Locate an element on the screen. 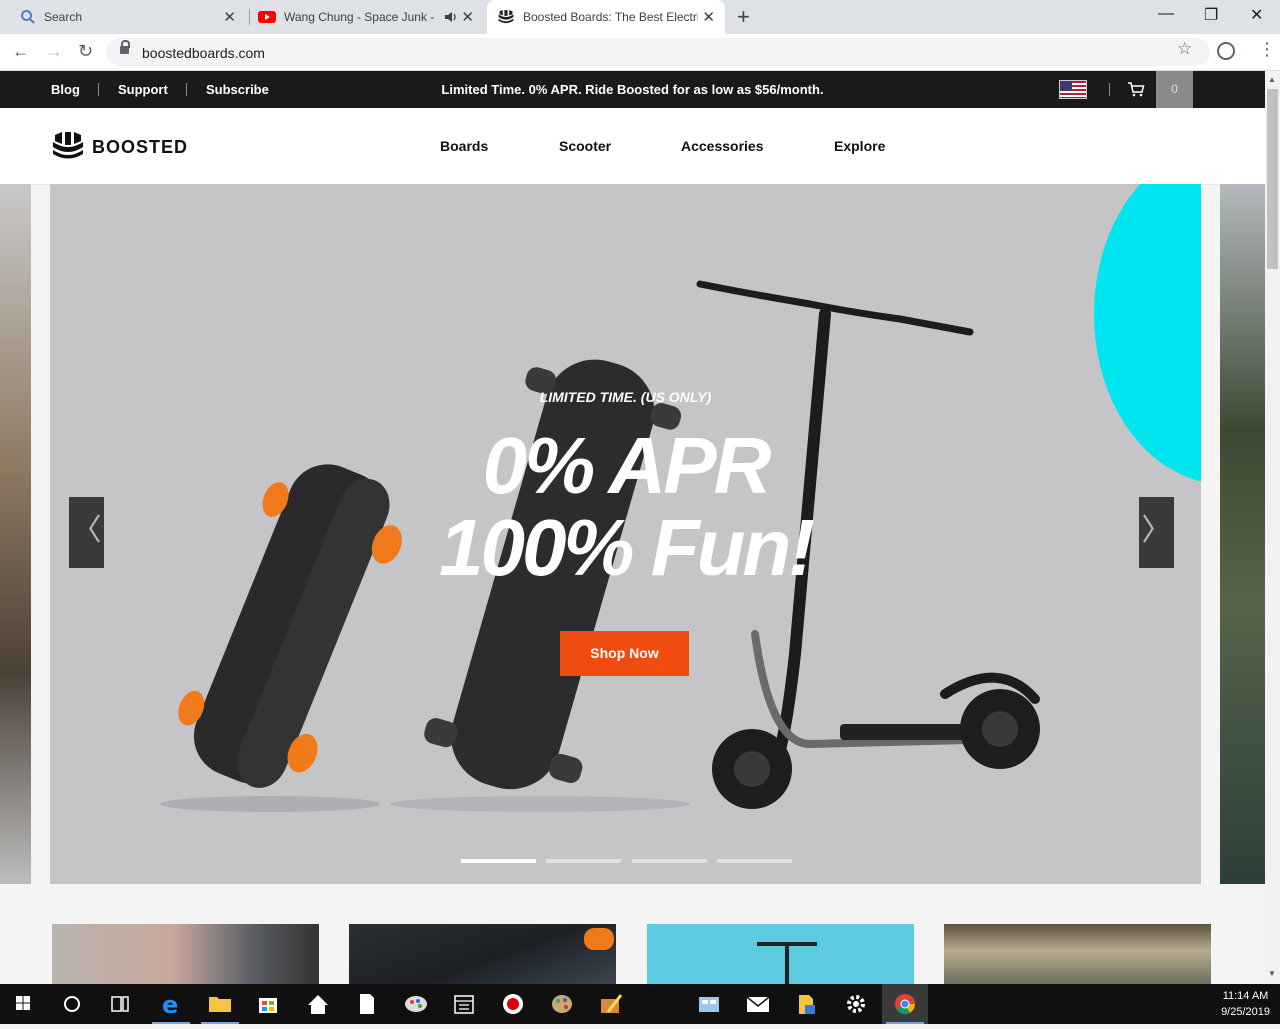 This screenshot has width=1280, height=1029. files-icon is located at coordinates (807, 1004).